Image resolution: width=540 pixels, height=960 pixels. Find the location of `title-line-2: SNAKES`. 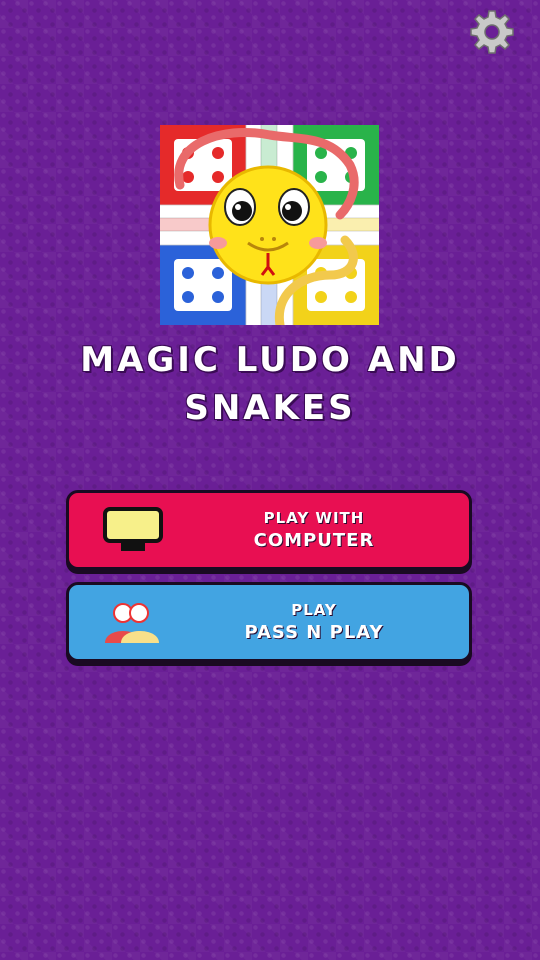

title-line-2: SNAKES is located at coordinates (270, 408).